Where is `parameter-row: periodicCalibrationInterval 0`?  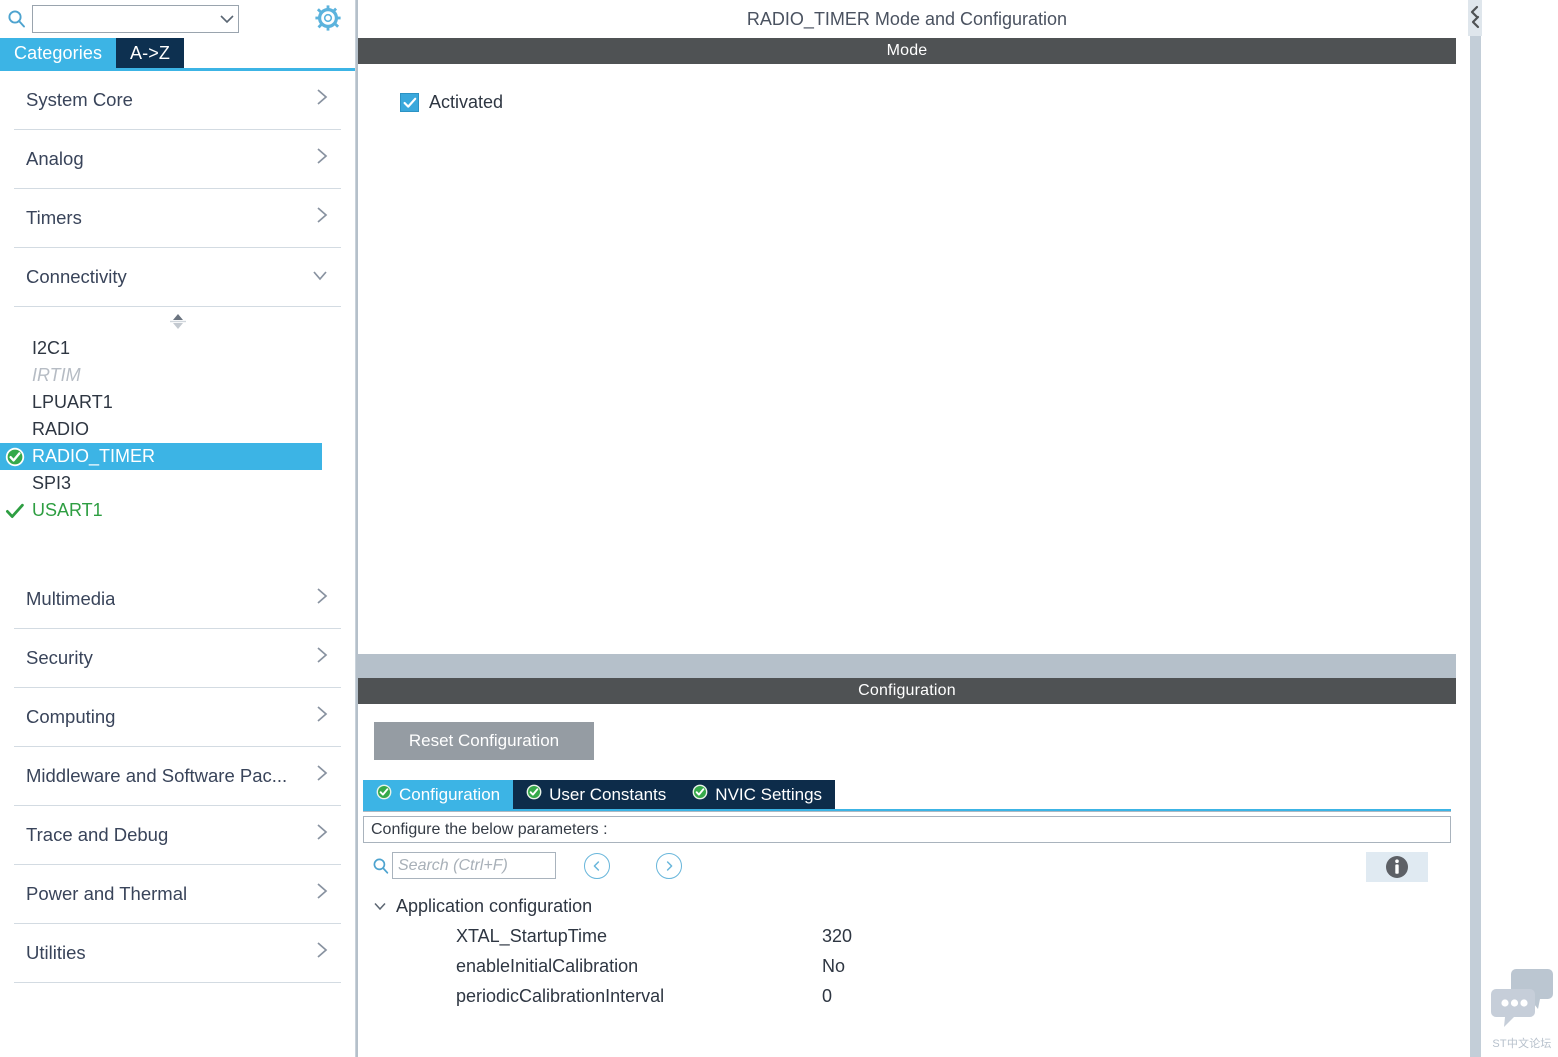 parameter-row: periodicCalibrationInterval 0 is located at coordinates (914, 996).